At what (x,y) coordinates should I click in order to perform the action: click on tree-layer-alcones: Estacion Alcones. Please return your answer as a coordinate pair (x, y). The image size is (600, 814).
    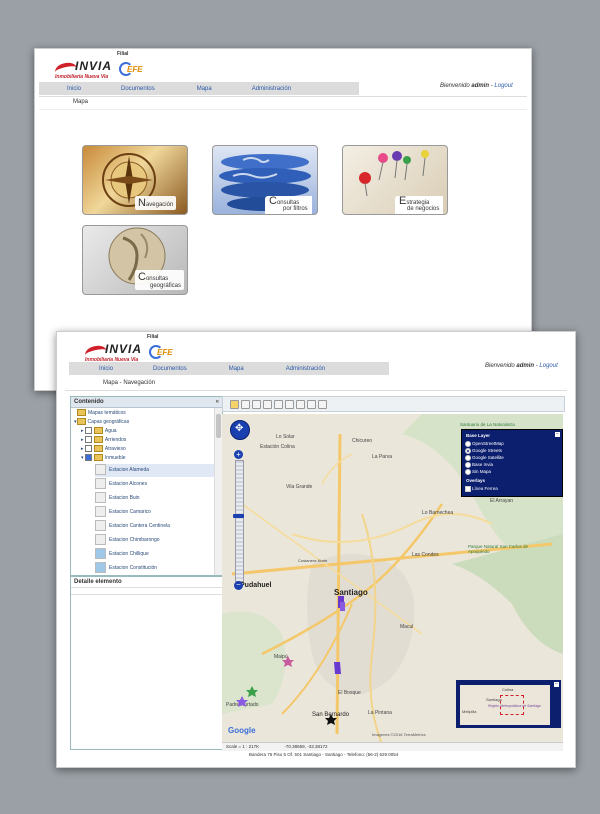
    Looking at the image, I should click on (121, 484).